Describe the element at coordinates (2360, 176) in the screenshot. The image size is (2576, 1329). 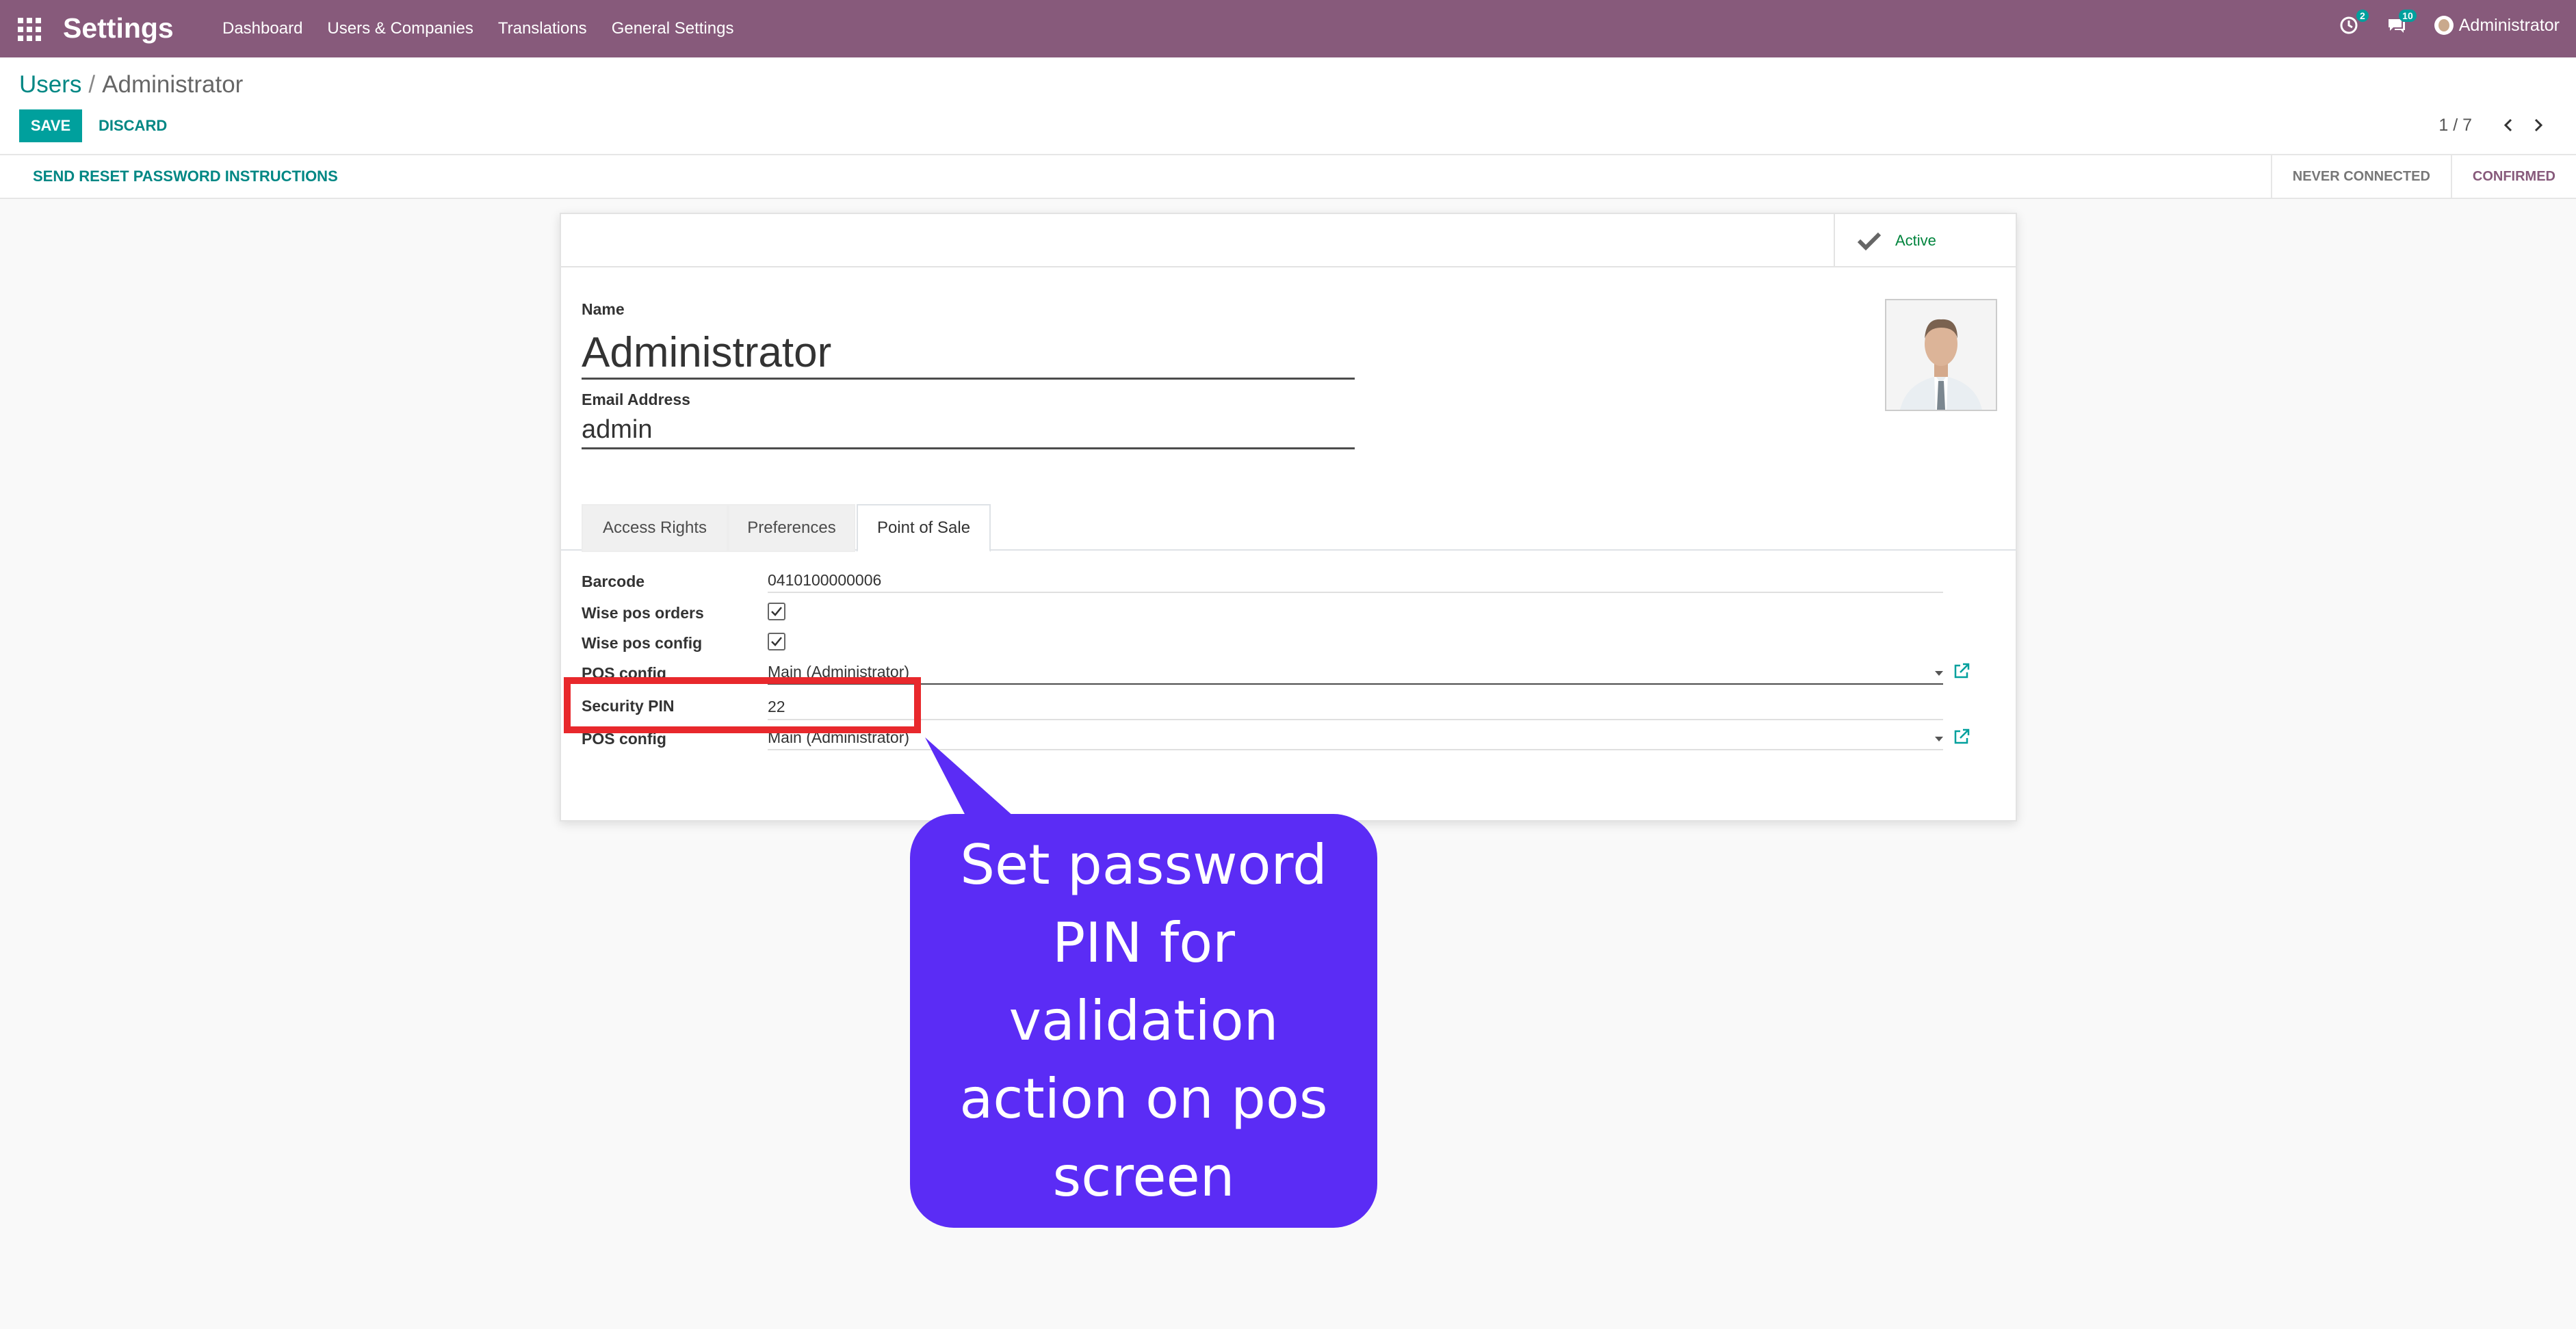
I see `stage-never-connected: NEVER CONNECTED` at that location.